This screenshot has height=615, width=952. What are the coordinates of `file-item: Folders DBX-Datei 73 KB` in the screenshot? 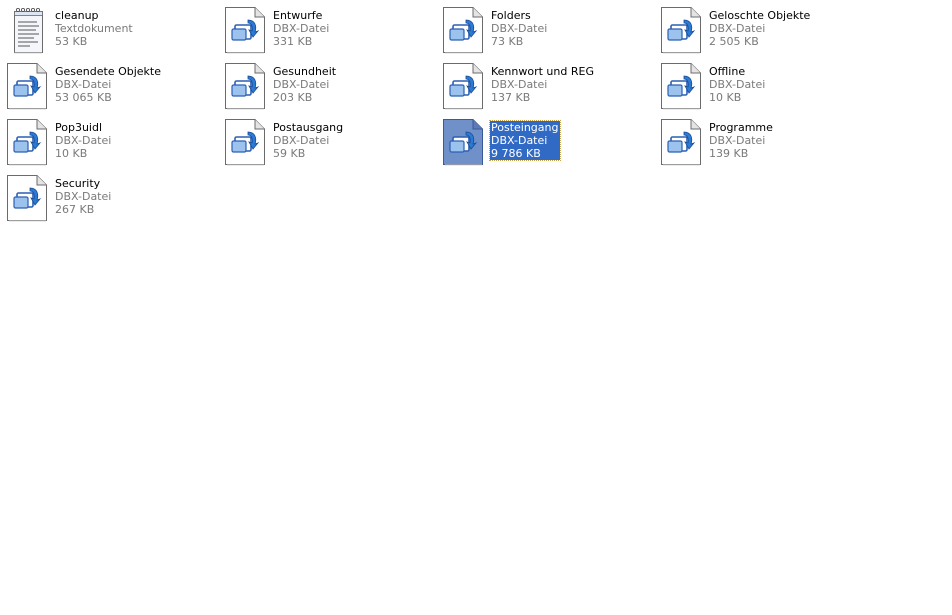 It's located at (551, 34).